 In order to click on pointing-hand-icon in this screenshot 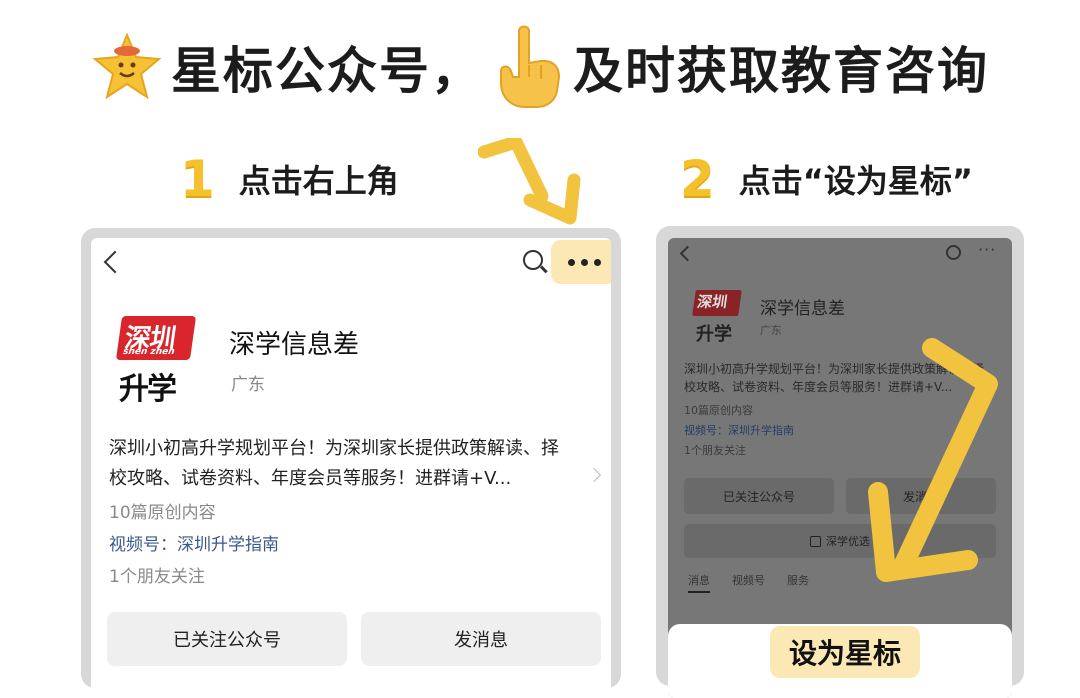, I will do `click(530, 66)`.